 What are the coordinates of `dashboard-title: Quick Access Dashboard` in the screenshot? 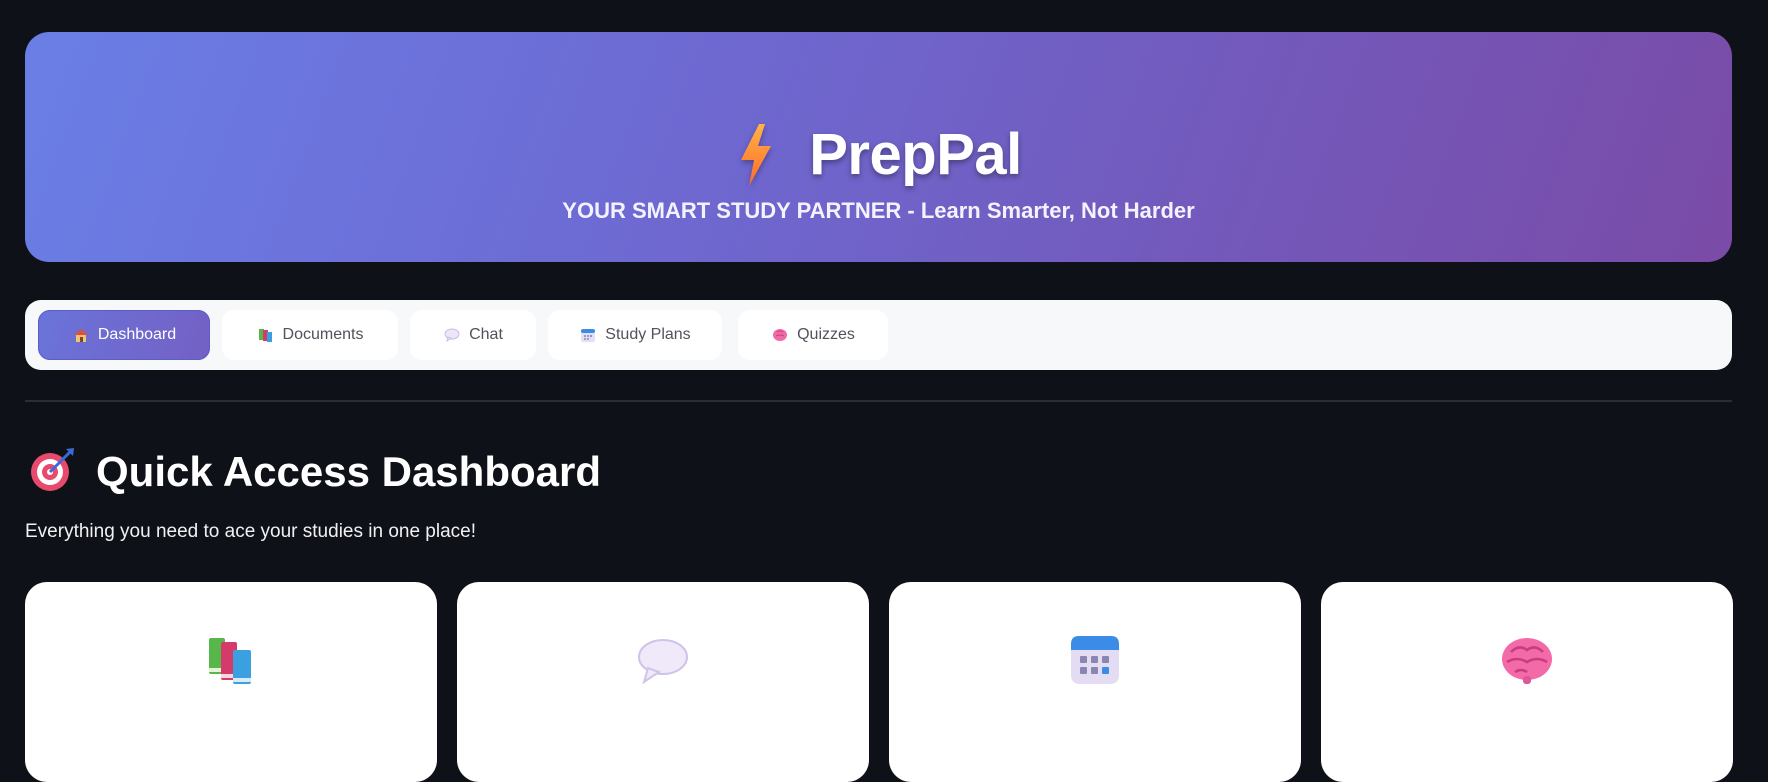 It's located at (348, 471).